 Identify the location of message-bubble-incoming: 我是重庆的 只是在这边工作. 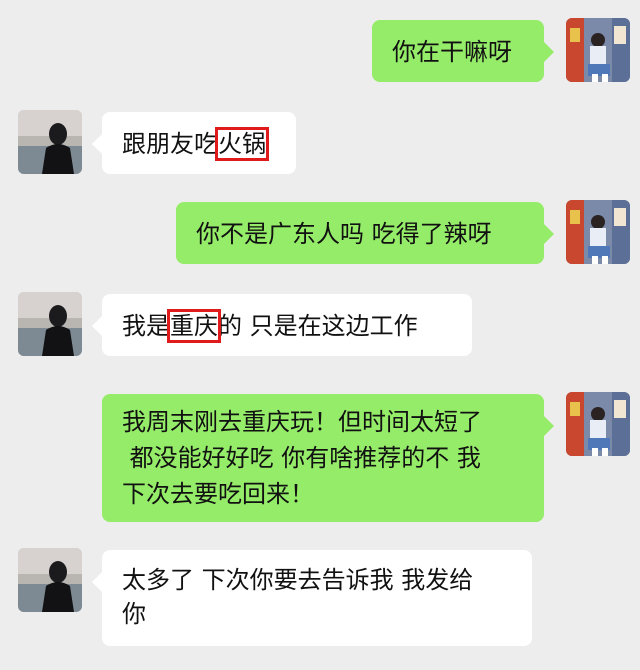
(282, 325).